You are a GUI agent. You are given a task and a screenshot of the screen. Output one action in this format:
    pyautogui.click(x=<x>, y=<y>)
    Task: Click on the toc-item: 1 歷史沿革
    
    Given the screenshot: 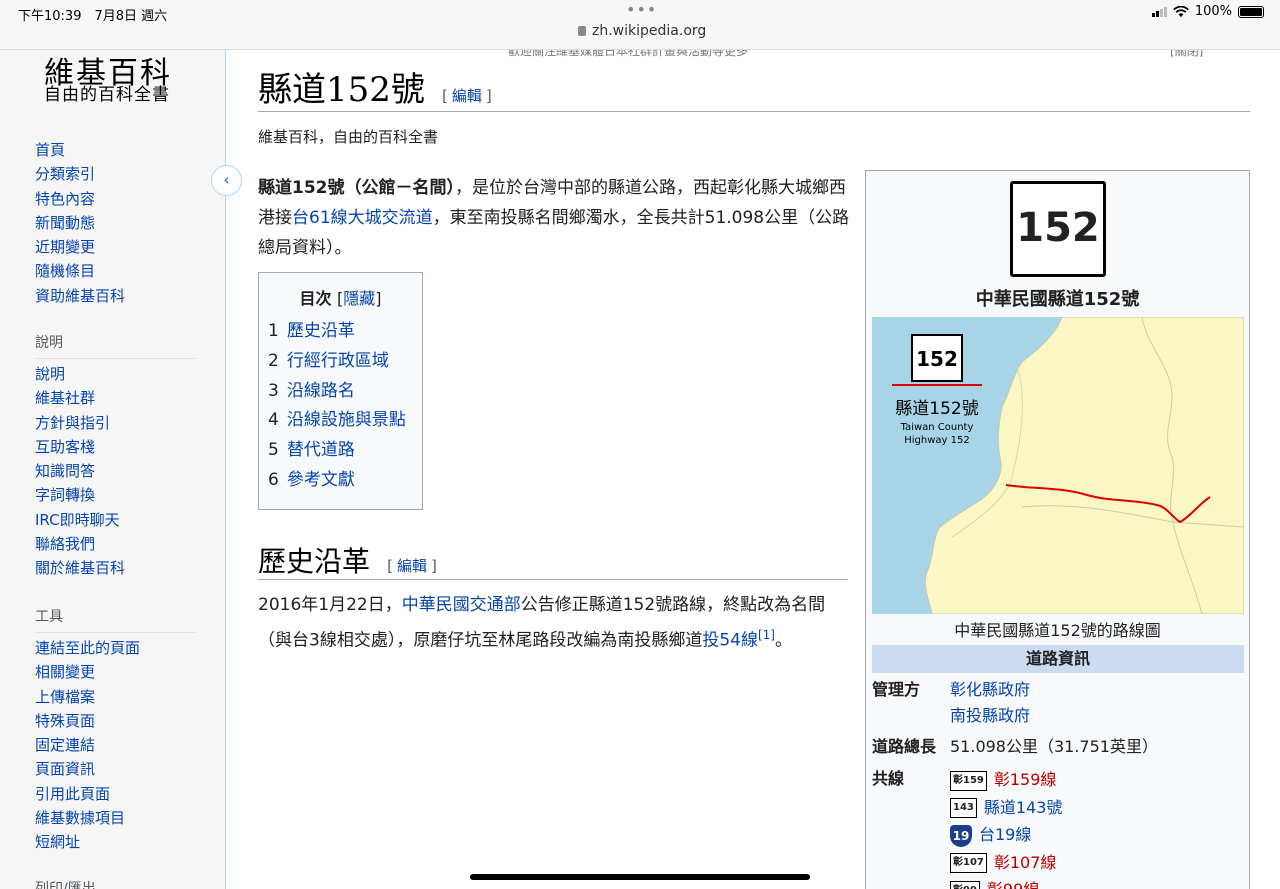 What is the action you would take?
    pyautogui.click(x=340, y=332)
    